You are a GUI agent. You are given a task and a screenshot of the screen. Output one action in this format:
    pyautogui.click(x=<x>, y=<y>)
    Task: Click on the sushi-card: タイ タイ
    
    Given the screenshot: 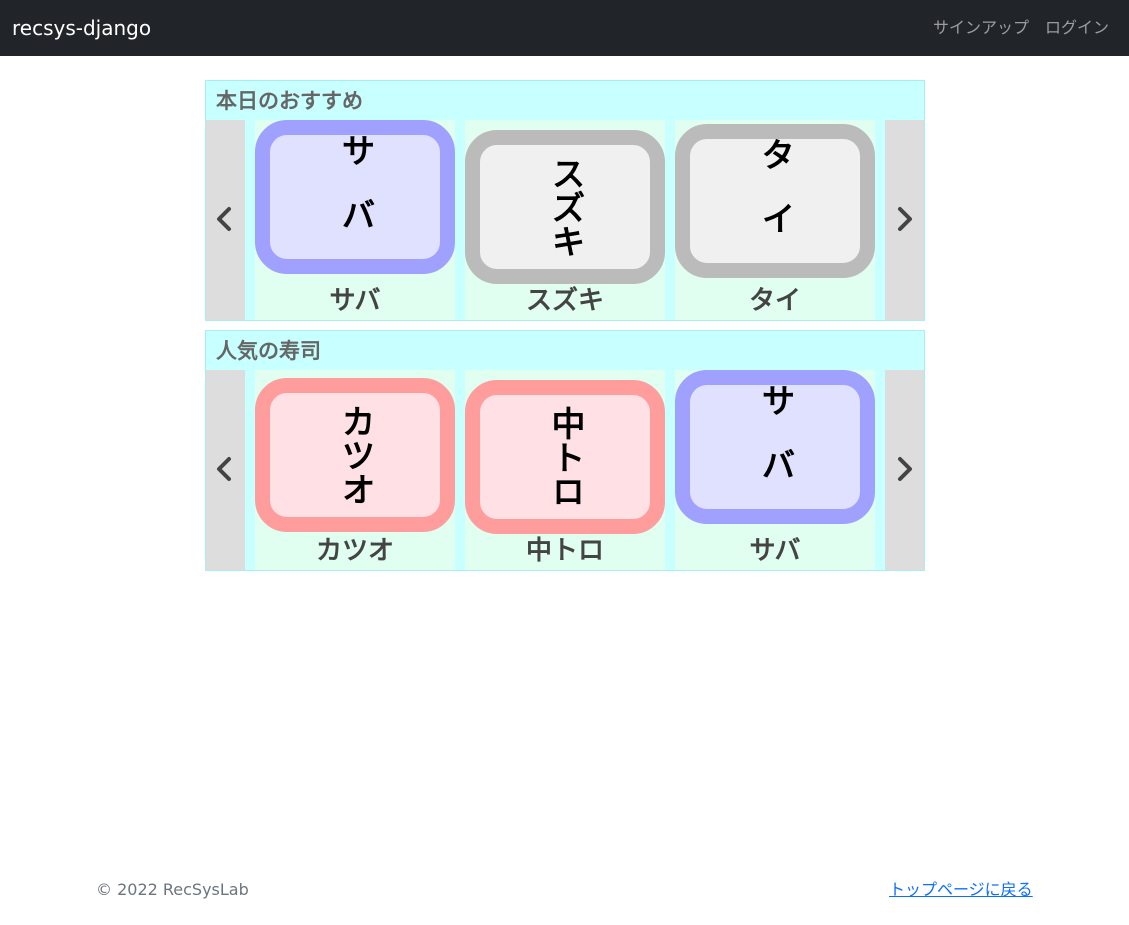 What is the action you would take?
    pyautogui.click(x=775, y=220)
    